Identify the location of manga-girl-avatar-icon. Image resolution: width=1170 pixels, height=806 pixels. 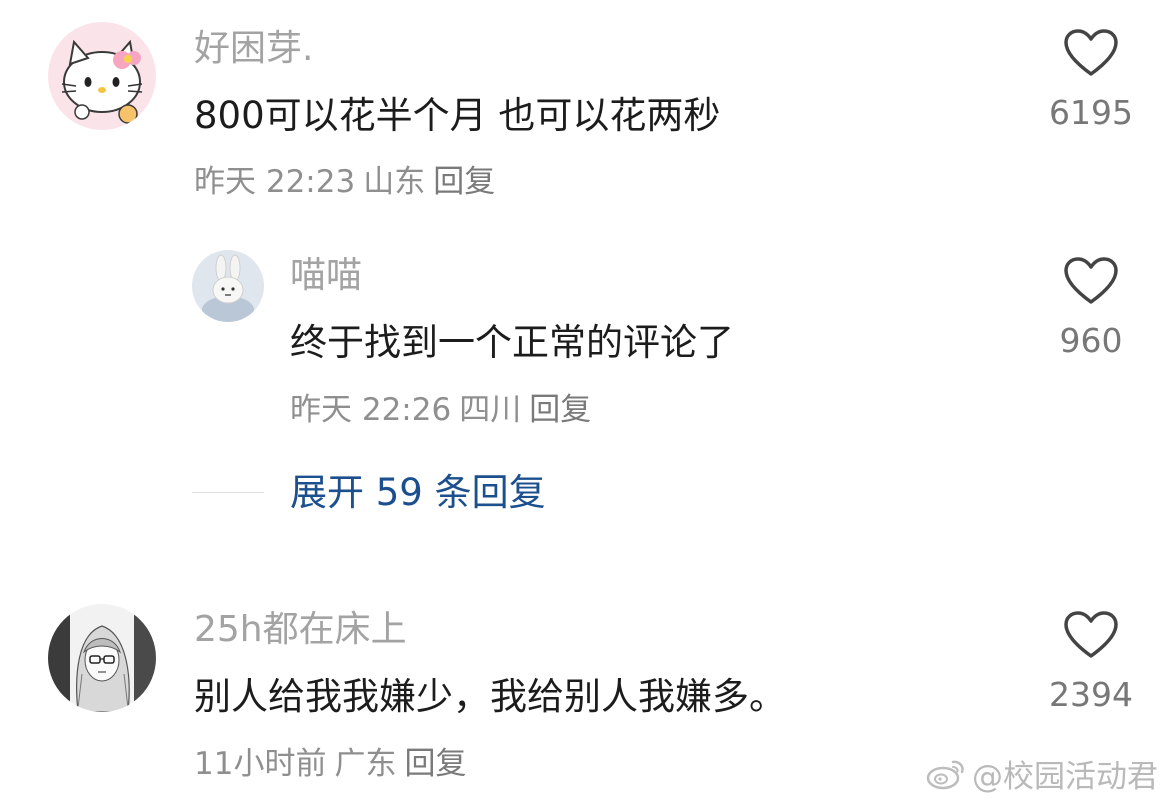
(102, 658).